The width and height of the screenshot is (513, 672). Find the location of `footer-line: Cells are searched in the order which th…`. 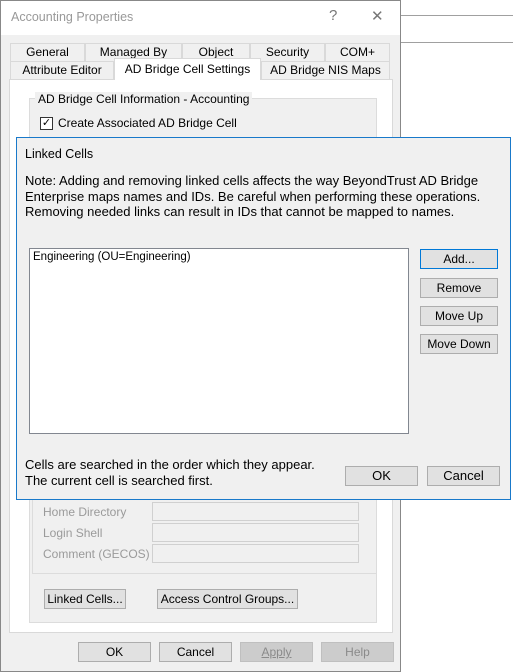

footer-line: Cells are searched in the order which th… is located at coordinates (170, 464).